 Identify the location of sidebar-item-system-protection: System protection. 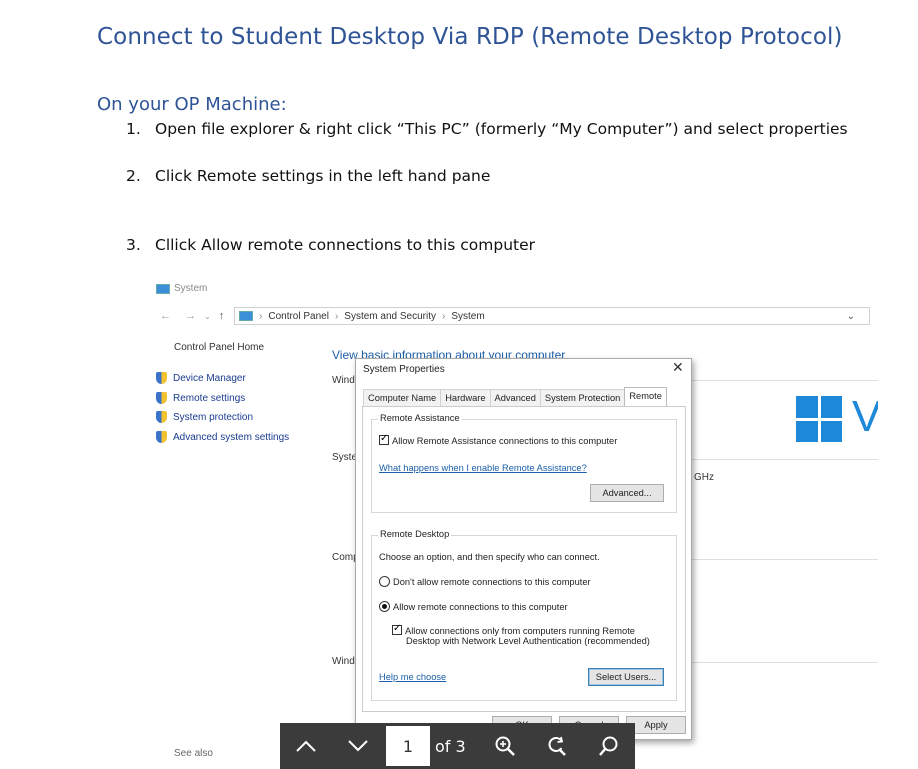
(204, 417).